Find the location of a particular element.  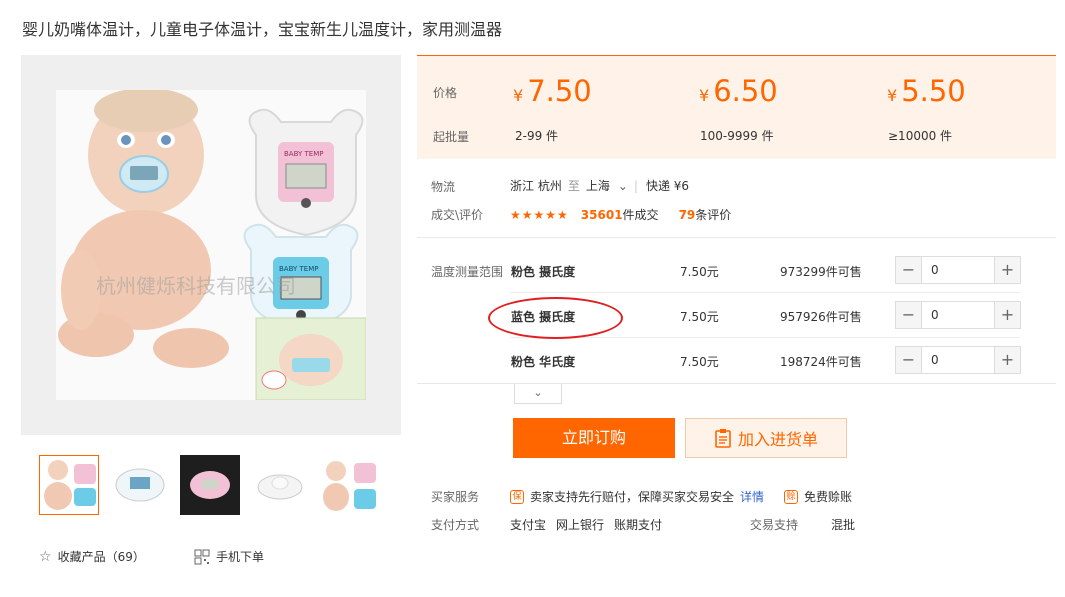

deal-count-suffix: 件成交 is located at coordinates (640, 215).